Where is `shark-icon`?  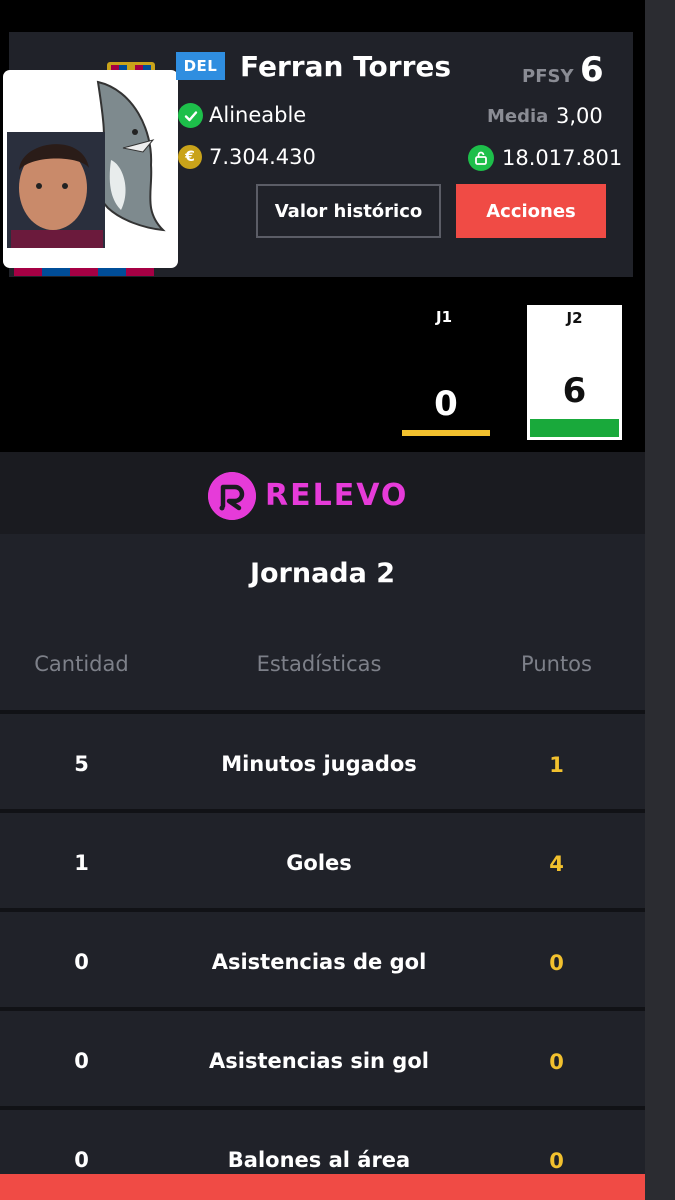 shark-icon is located at coordinates (86, 164).